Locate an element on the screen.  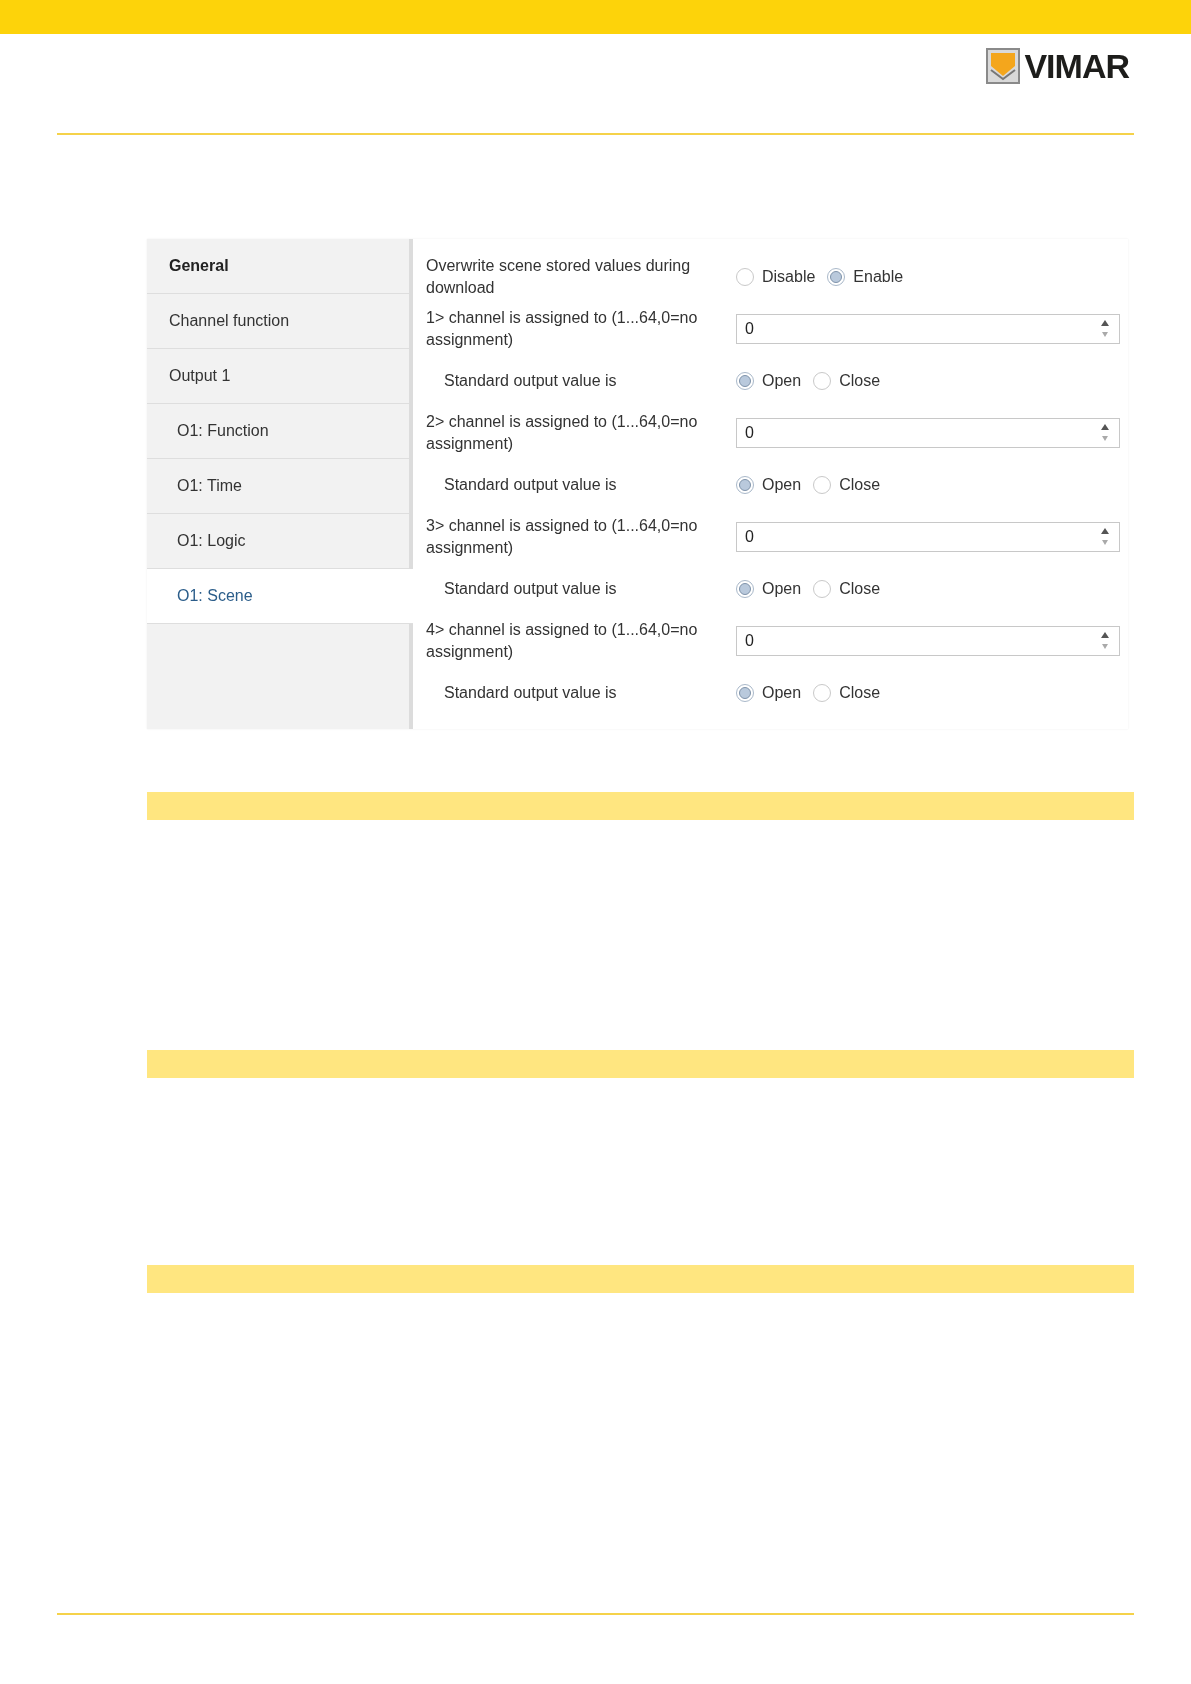
brand-name: VIMAR is located at coordinates (1076, 66).